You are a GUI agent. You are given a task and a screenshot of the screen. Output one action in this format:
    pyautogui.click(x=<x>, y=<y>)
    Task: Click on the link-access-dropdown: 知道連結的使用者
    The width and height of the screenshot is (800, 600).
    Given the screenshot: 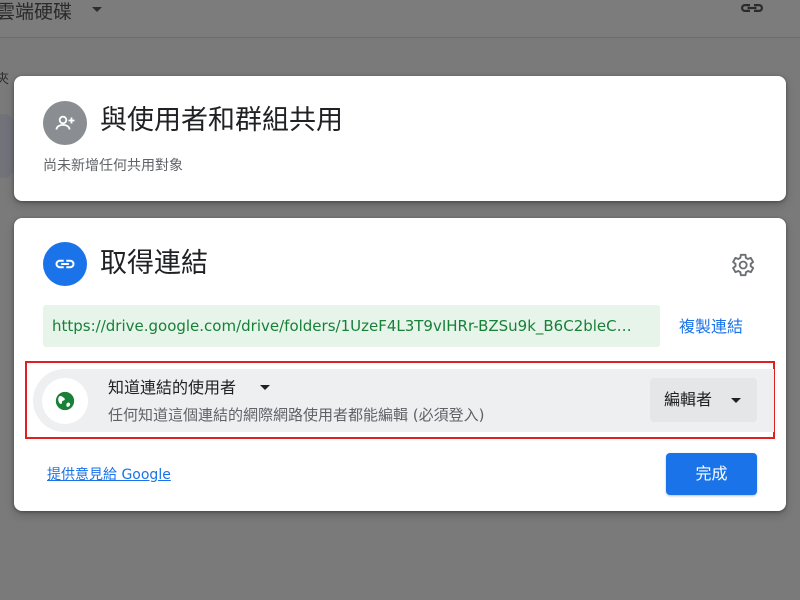 What is the action you would take?
    pyautogui.click(x=172, y=388)
    